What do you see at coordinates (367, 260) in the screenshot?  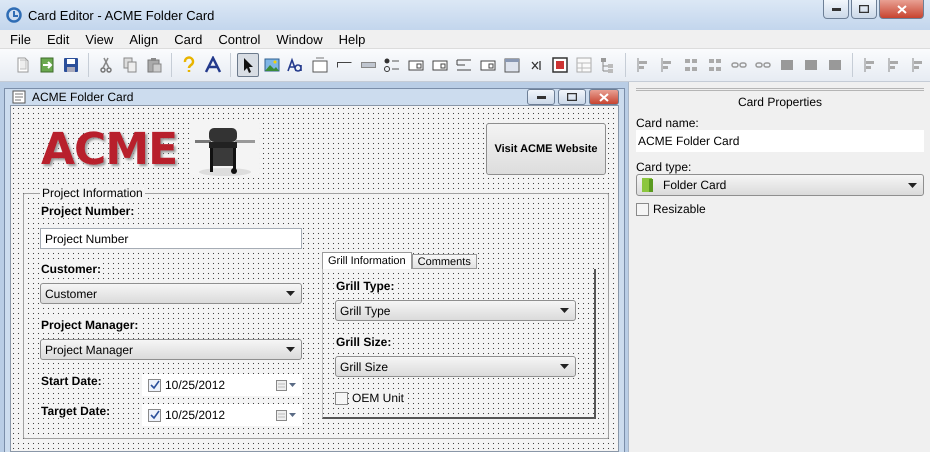 I see `tab: Grill Information` at bounding box center [367, 260].